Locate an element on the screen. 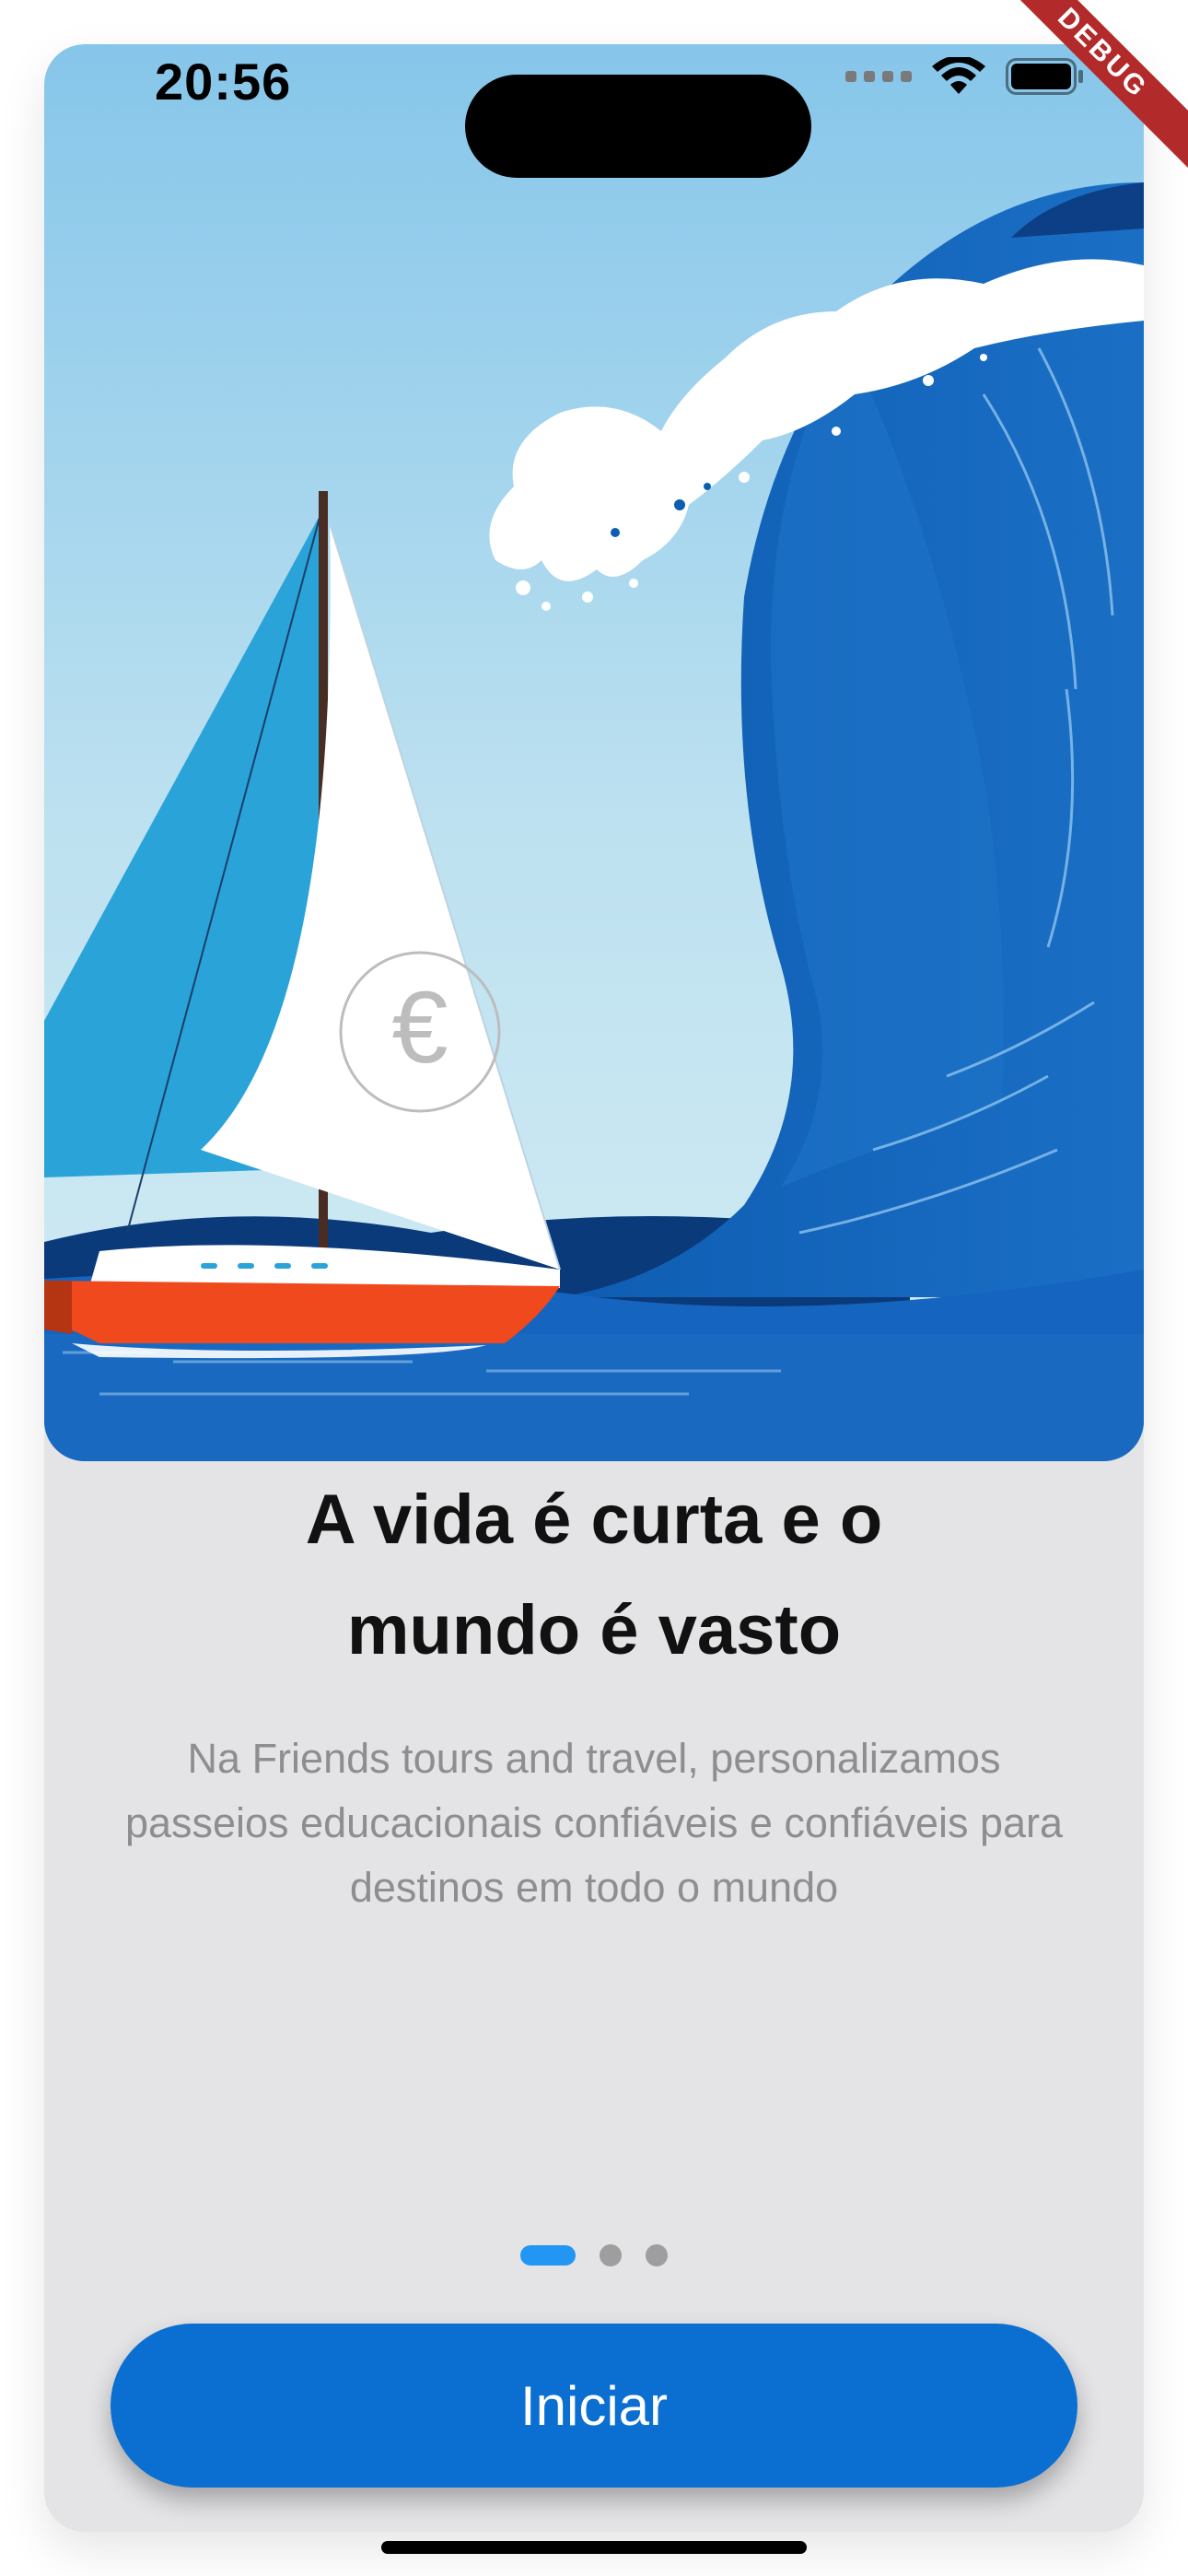  battery-icon is located at coordinates (1044, 76).